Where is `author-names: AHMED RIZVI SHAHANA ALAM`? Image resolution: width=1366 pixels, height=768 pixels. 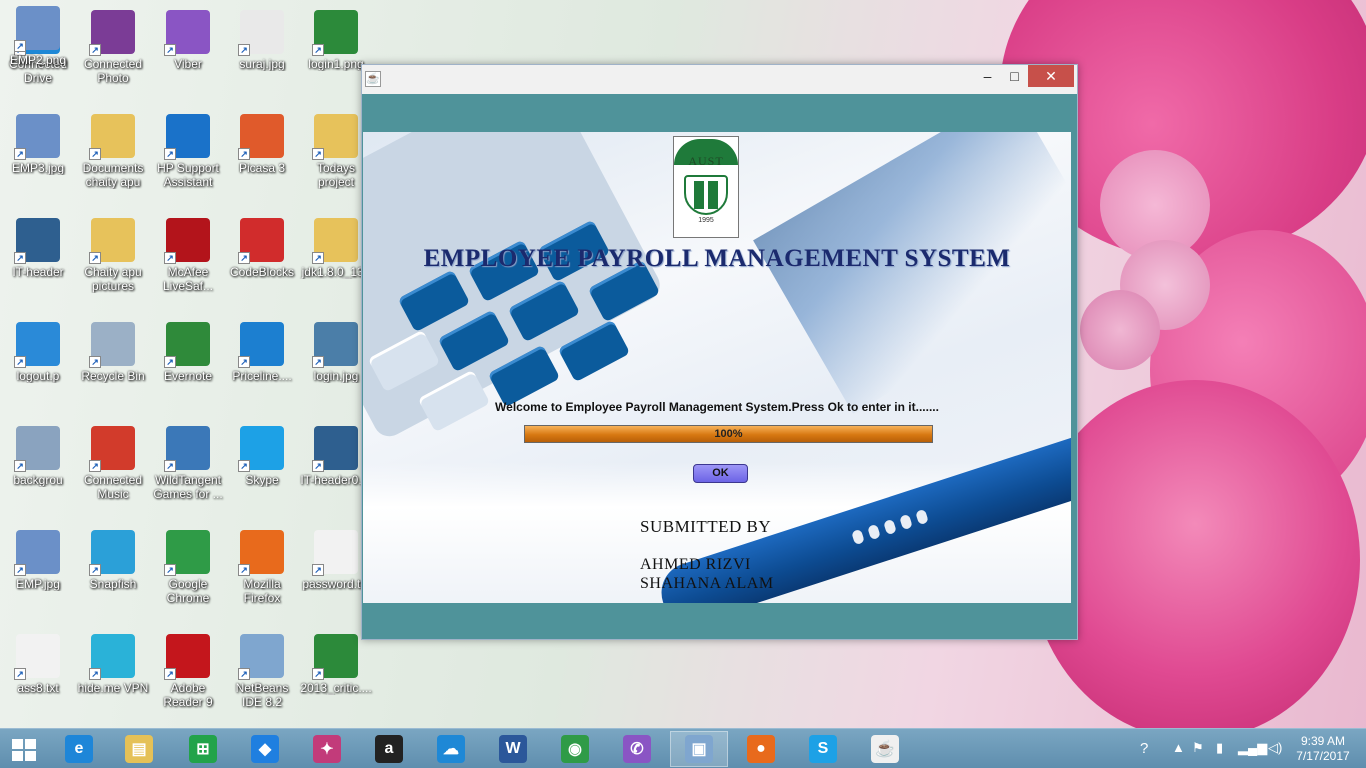 author-names: AHMED RIZVI SHAHANA ALAM is located at coordinates (707, 574).